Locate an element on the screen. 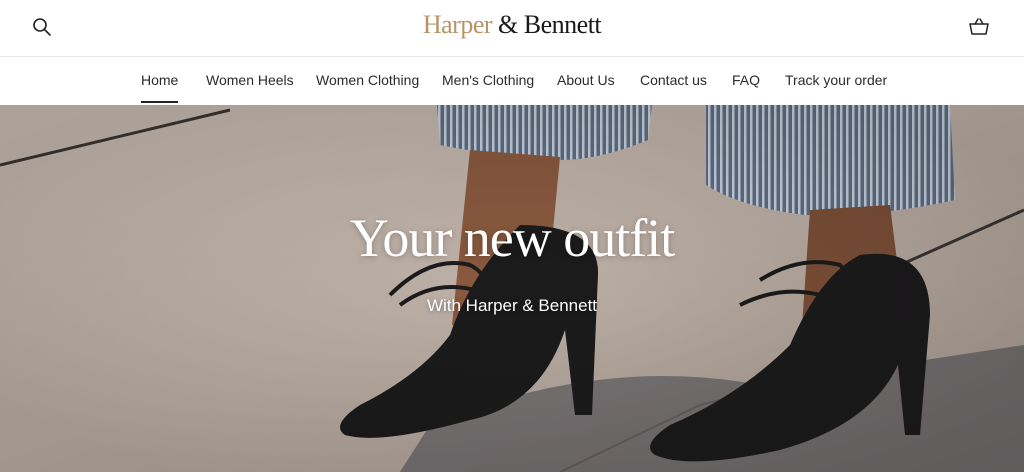  nav-item-faq: FAQ is located at coordinates (746, 80).